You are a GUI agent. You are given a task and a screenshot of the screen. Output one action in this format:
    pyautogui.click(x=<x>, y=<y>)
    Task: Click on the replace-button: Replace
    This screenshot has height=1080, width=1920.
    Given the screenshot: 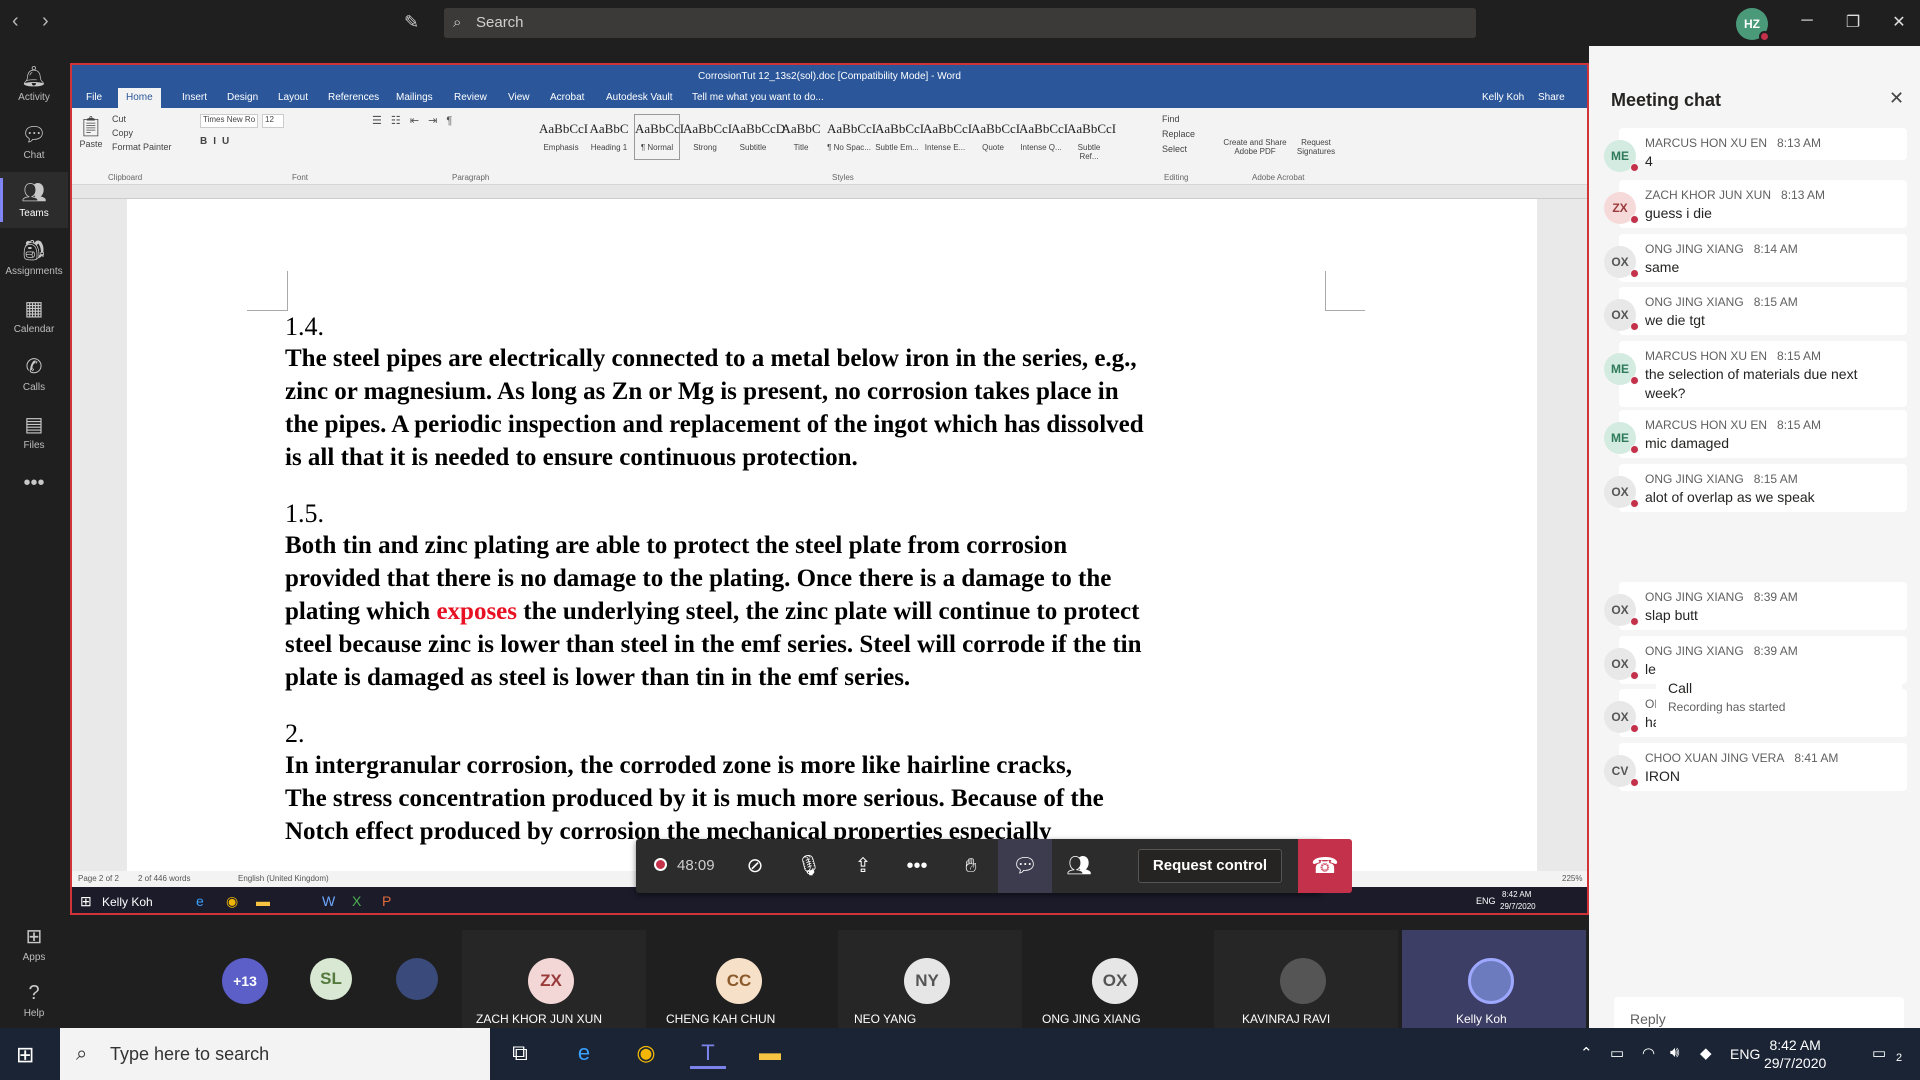 What is the action you would take?
    pyautogui.click(x=1178, y=134)
    